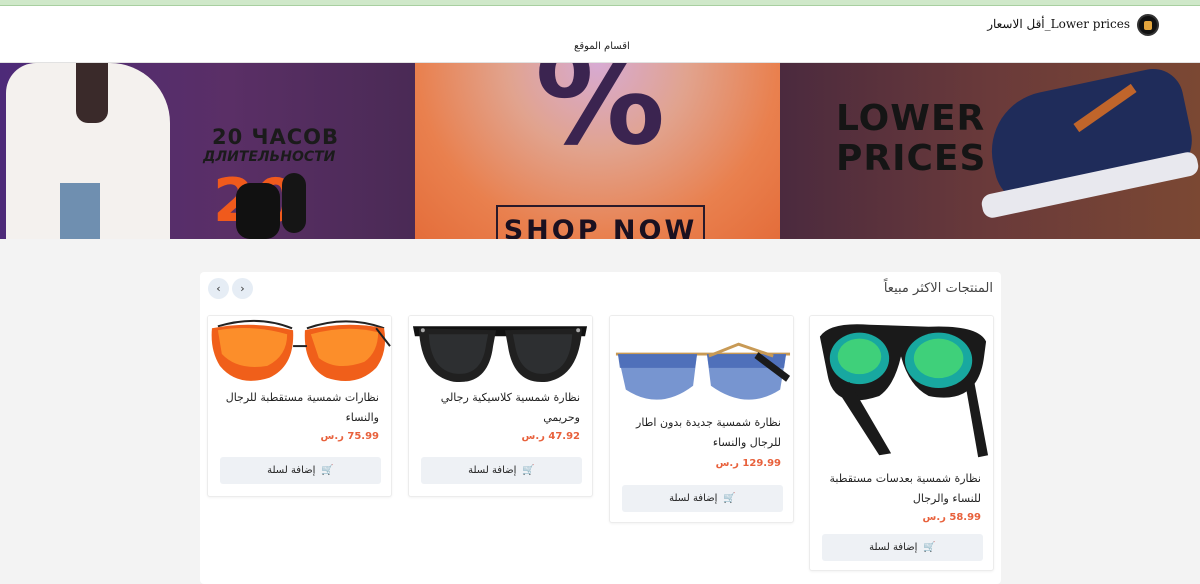  I want to click on chevron-left-icon: ‹, so click(218, 288).